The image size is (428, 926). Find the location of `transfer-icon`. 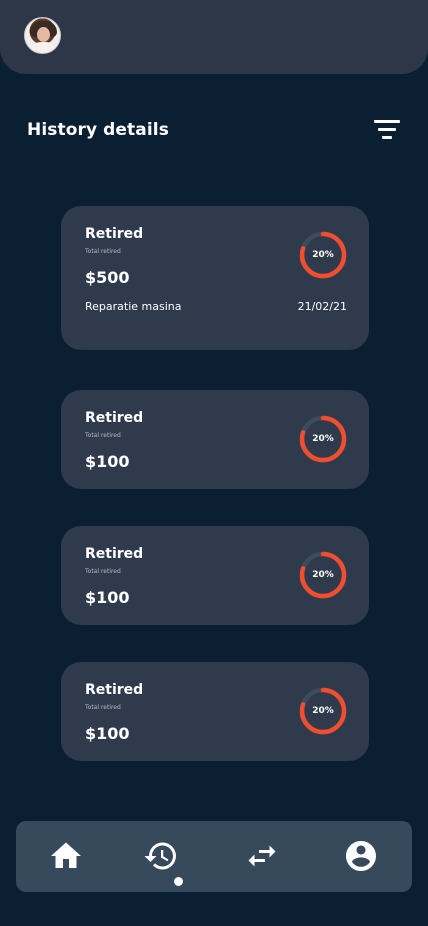

transfer-icon is located at coordinates (262, 856).